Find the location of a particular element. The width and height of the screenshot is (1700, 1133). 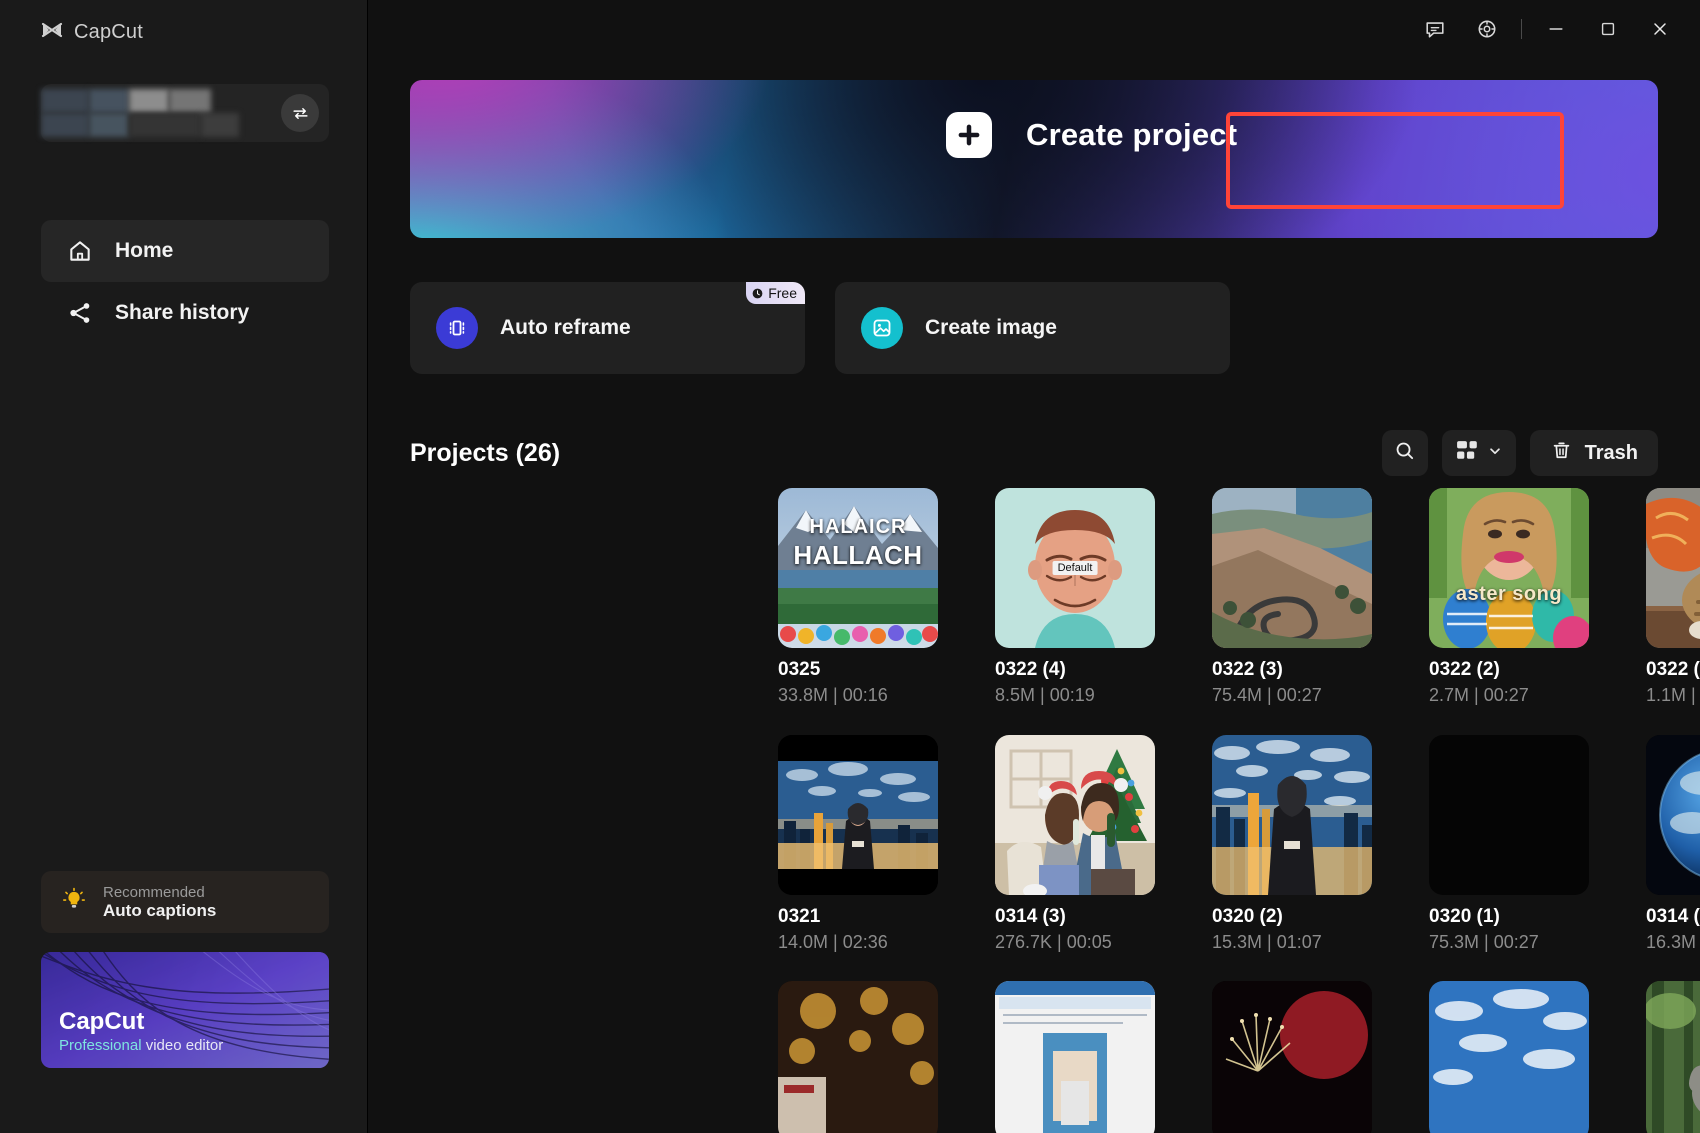

settings-icon is located at coordinates (1487, 29).